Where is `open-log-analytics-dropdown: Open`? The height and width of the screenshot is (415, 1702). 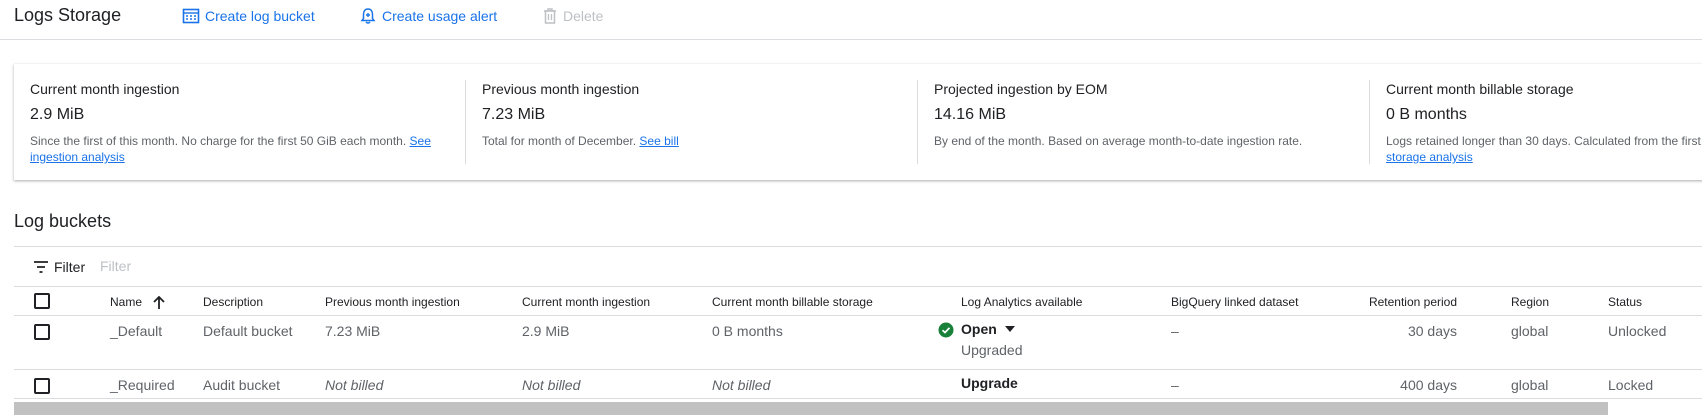 open-log-analytics-dropdown: Open is located at coordinates (988, 329).